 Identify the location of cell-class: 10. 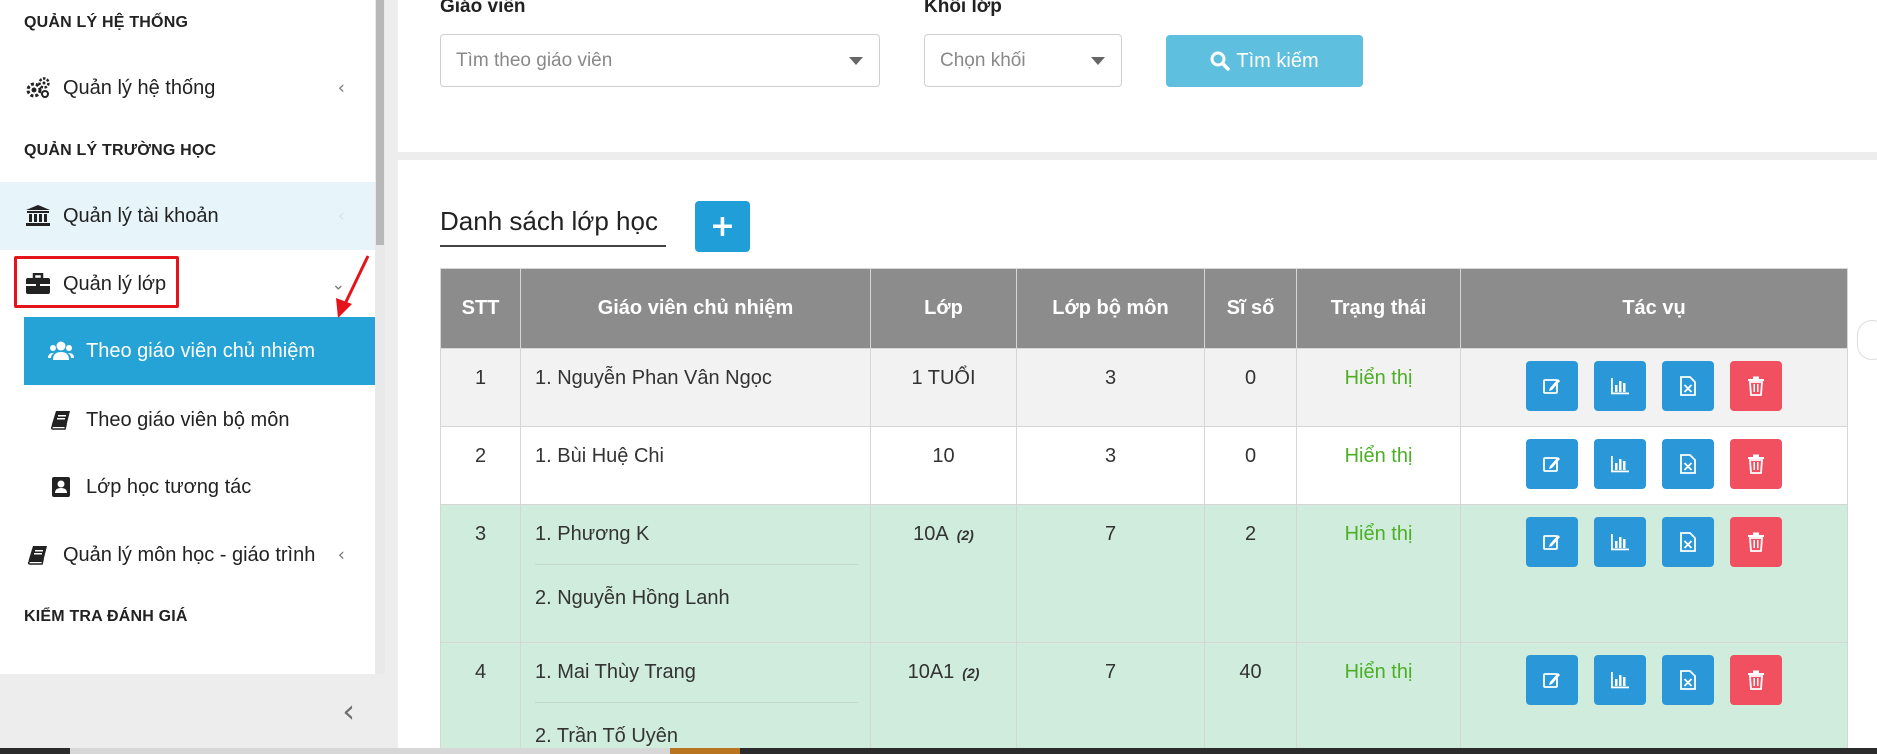
(943, 465).